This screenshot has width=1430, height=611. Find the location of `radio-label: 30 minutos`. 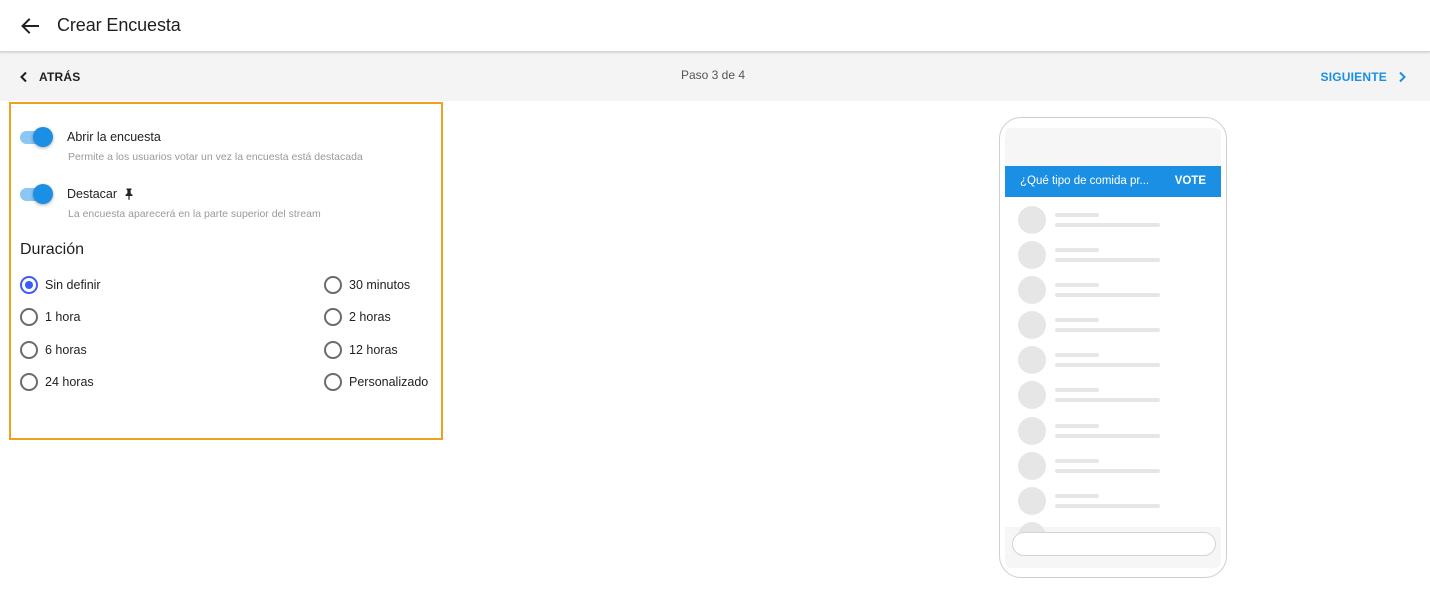

radio-label: 30 minutos is located at coordinates (380, 285).